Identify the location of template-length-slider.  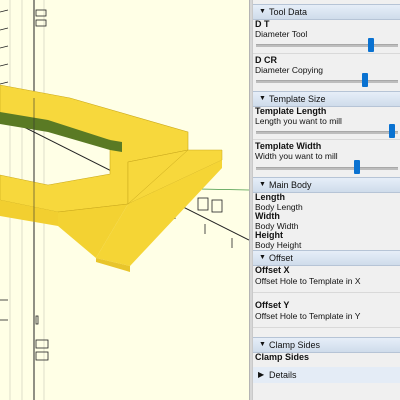
(327, 132).